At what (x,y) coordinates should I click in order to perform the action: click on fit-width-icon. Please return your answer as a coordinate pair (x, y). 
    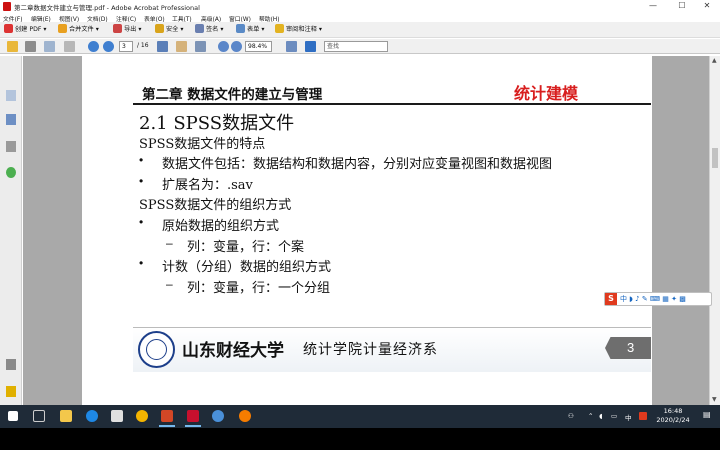
    Looking at the image, I should click on (310, 46).